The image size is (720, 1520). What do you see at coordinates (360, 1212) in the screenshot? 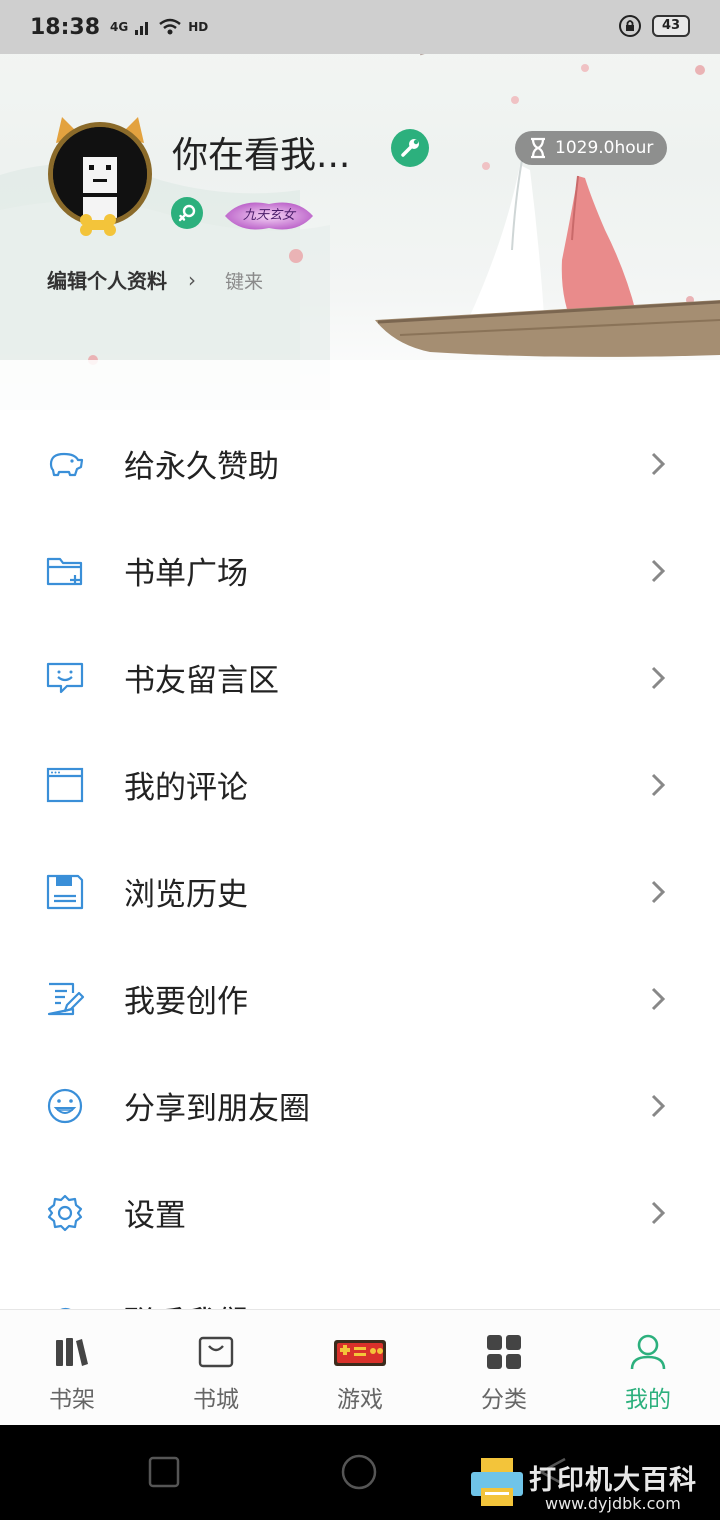
I see `menu-item-settings: 设置` at bounding box center [360, 1212].